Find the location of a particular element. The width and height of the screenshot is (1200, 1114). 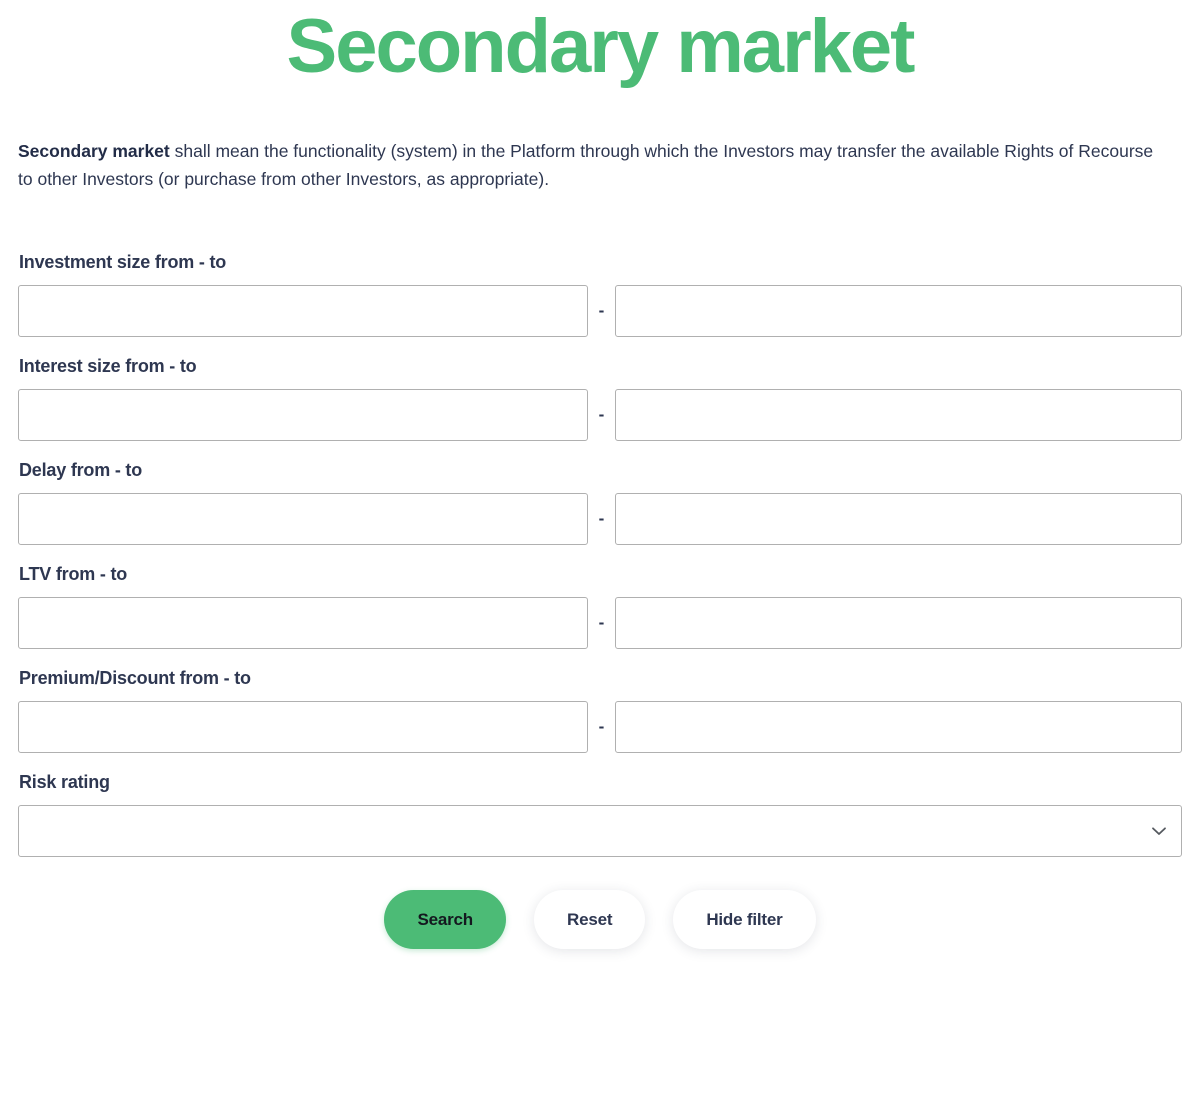

filter-actions: Search Reset Hide filter is located at coordinates (600, 919).